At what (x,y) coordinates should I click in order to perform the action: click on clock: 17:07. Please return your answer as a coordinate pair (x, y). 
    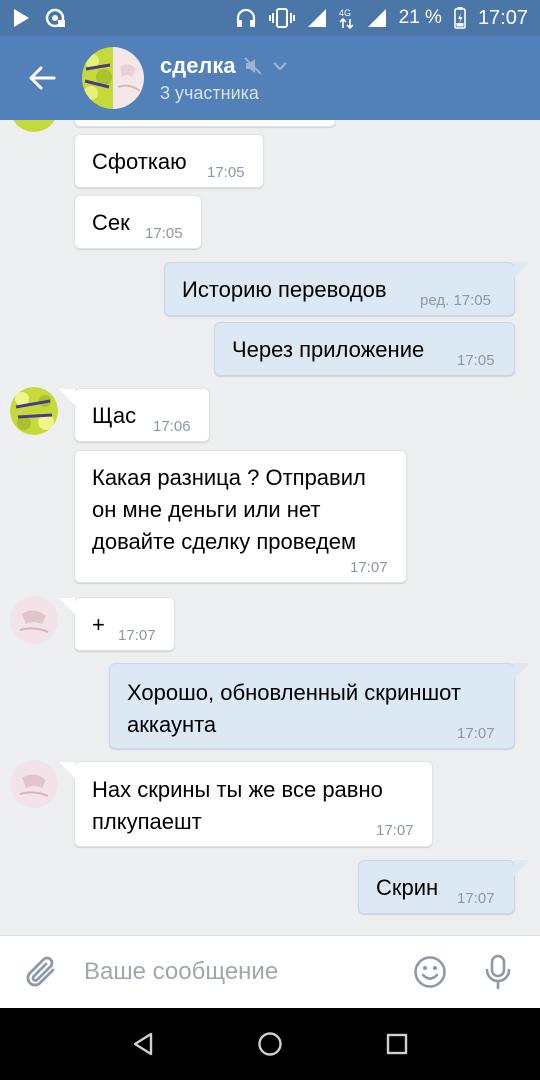
    Looking at the image, I should click on (502, 17).